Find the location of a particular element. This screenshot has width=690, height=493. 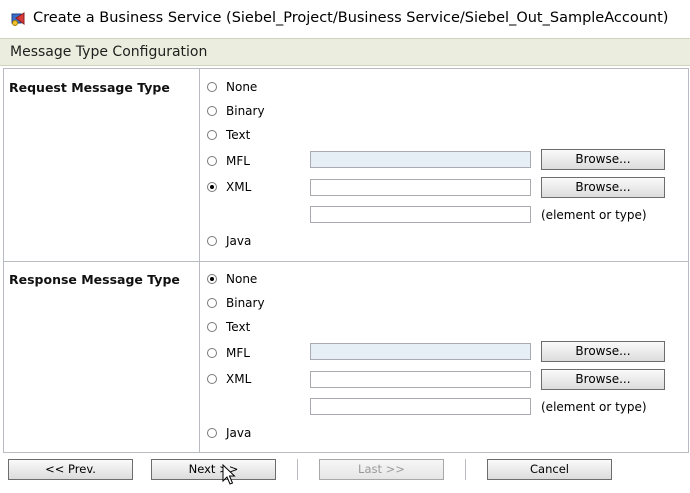

request-xml-radio is located at coordinates (212, 187).